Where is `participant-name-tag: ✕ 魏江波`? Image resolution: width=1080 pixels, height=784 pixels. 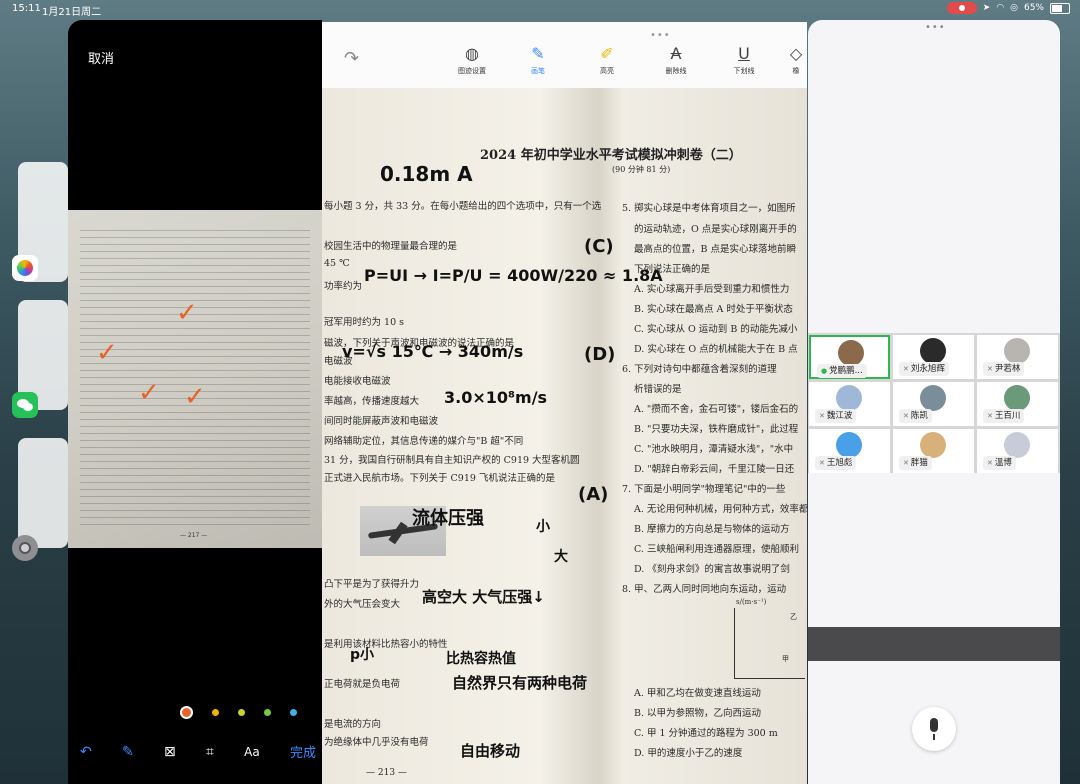 participant-name-tag: ✕ 魏江波 is located at coordinates (836, 416).